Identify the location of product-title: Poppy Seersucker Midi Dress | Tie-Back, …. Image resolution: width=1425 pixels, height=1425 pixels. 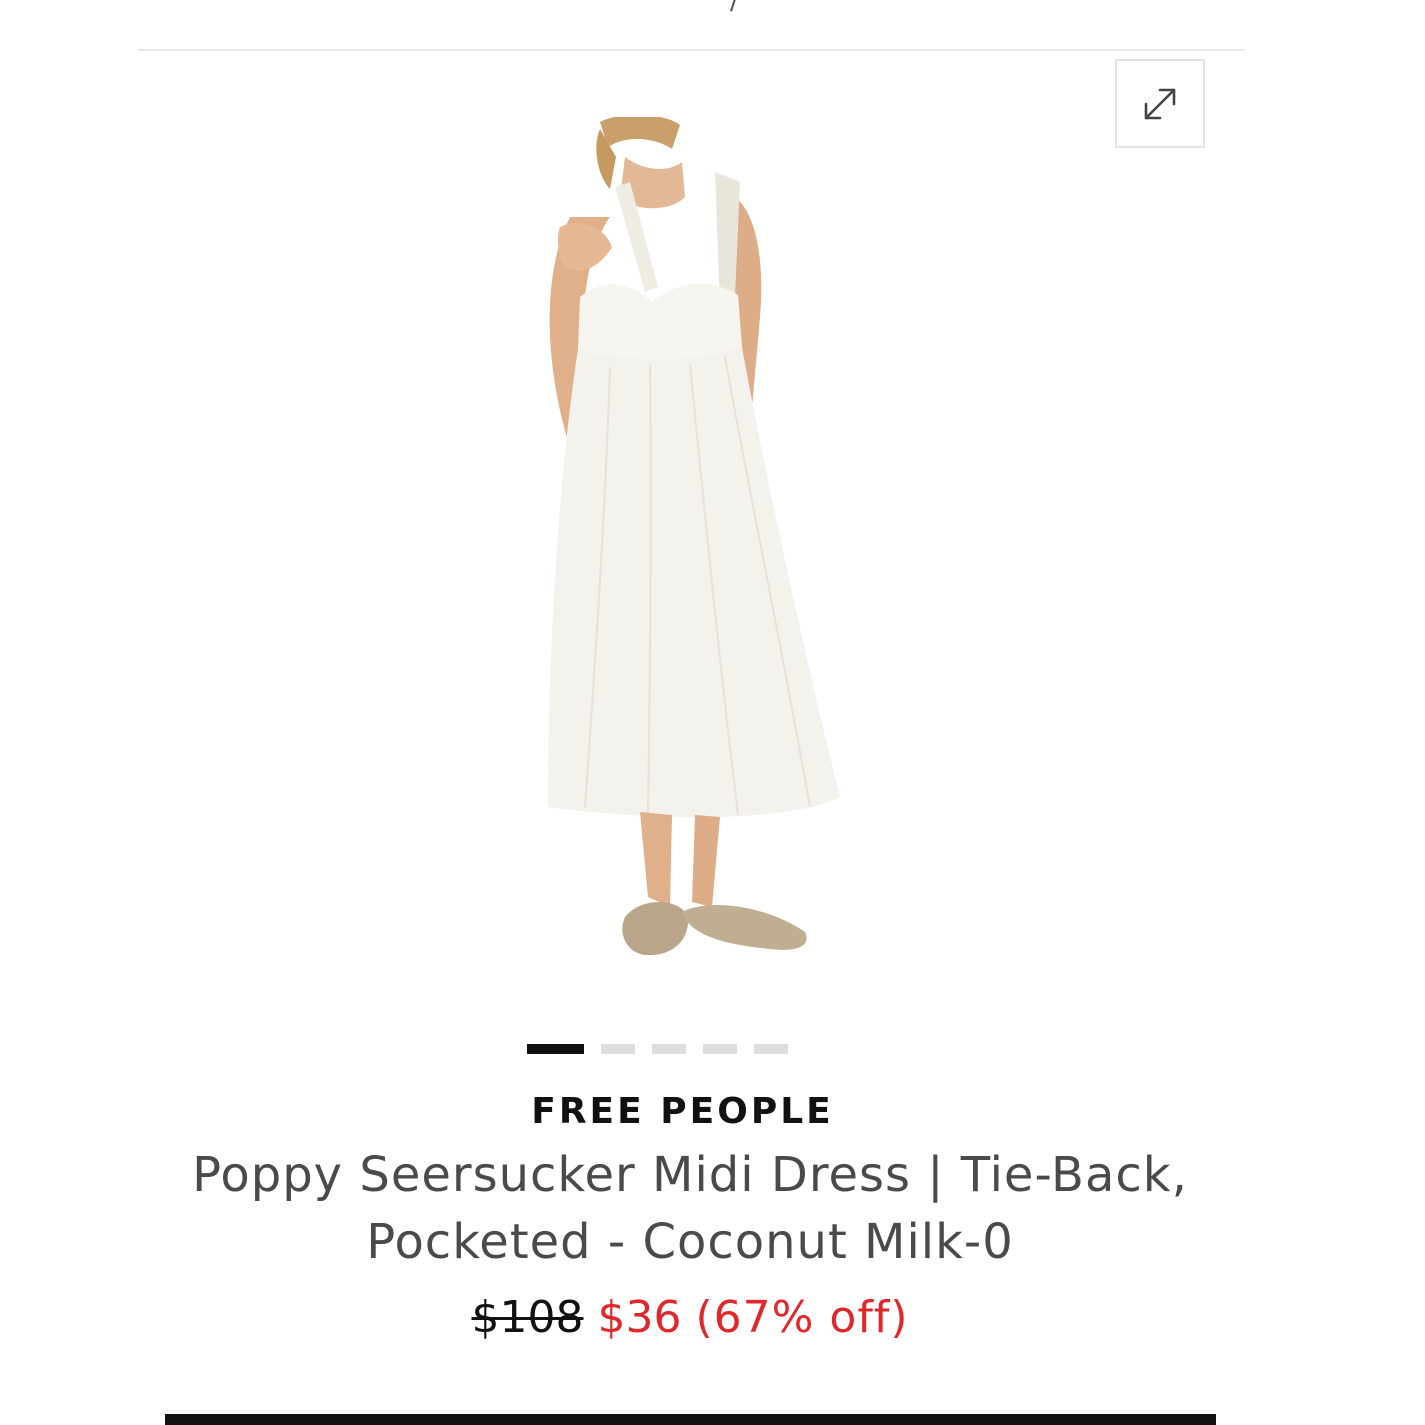
(690, 1208).